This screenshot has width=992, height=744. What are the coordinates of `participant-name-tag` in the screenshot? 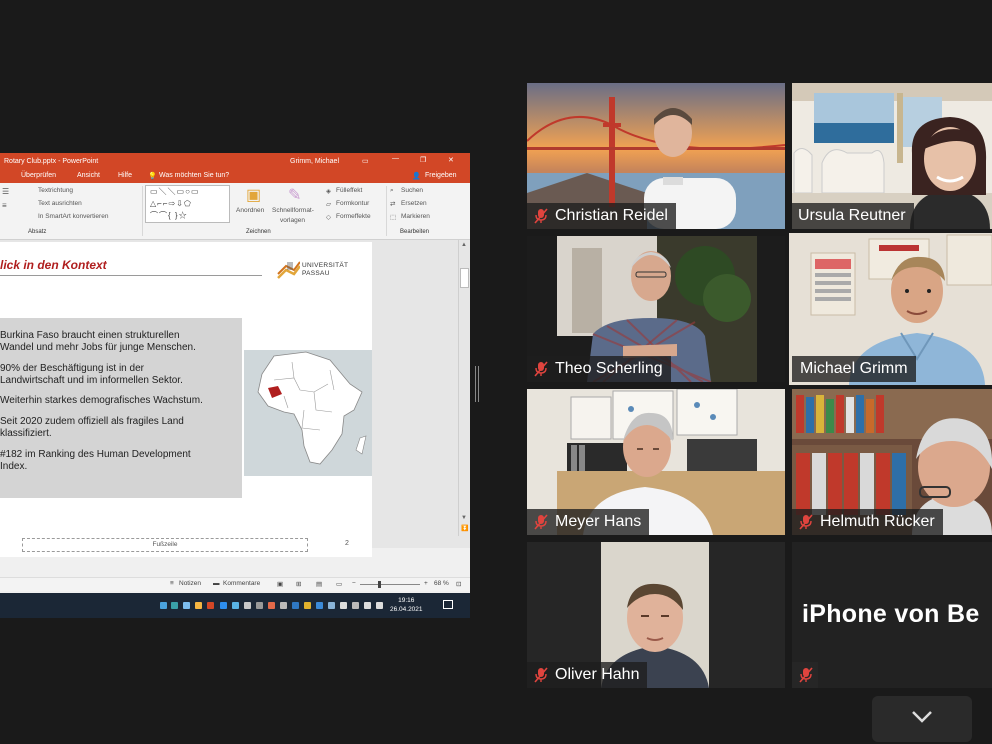 It's located at (805, 675).